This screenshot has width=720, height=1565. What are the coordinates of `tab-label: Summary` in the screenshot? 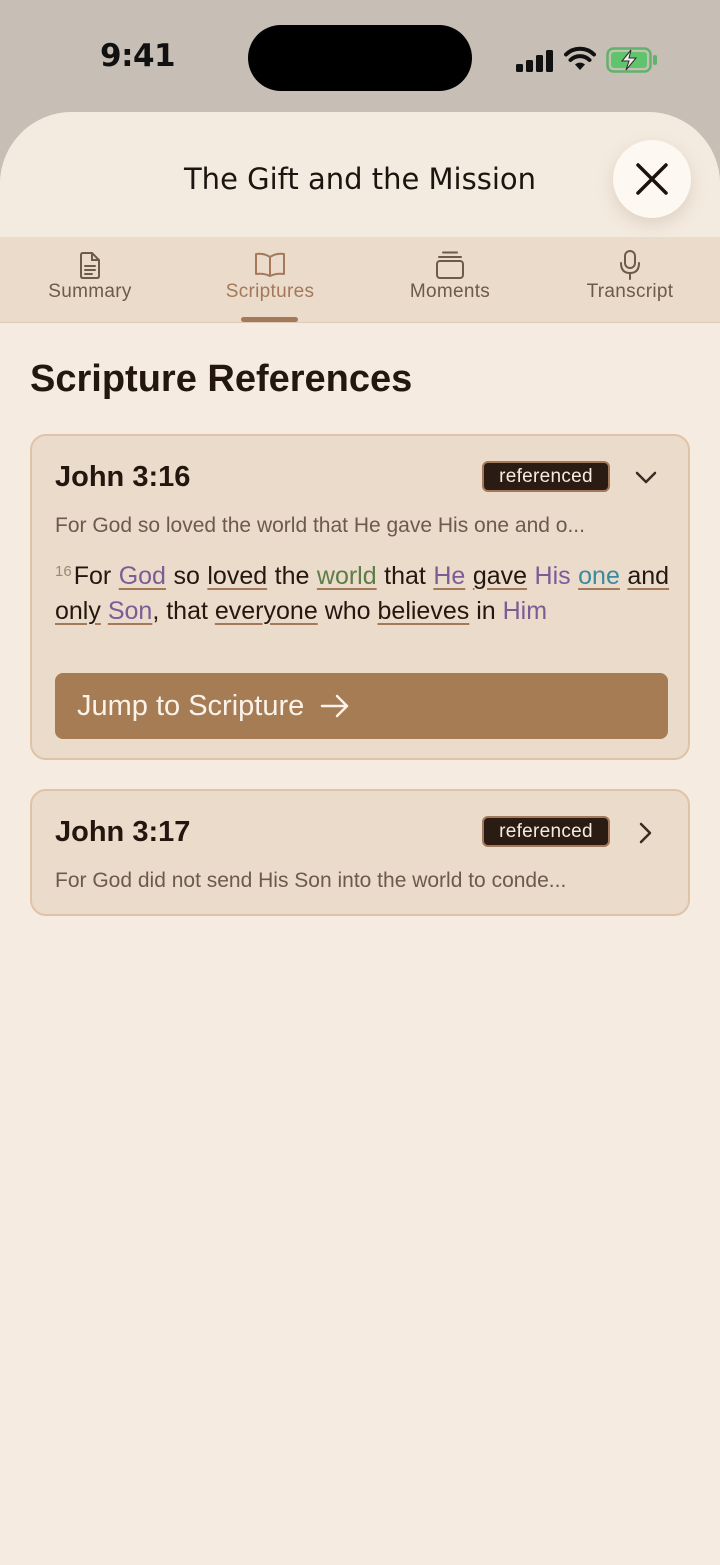 It's located at (90, 291).